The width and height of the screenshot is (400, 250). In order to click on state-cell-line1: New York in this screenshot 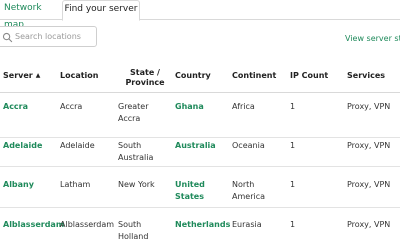, I will do `click(136, 184)`.